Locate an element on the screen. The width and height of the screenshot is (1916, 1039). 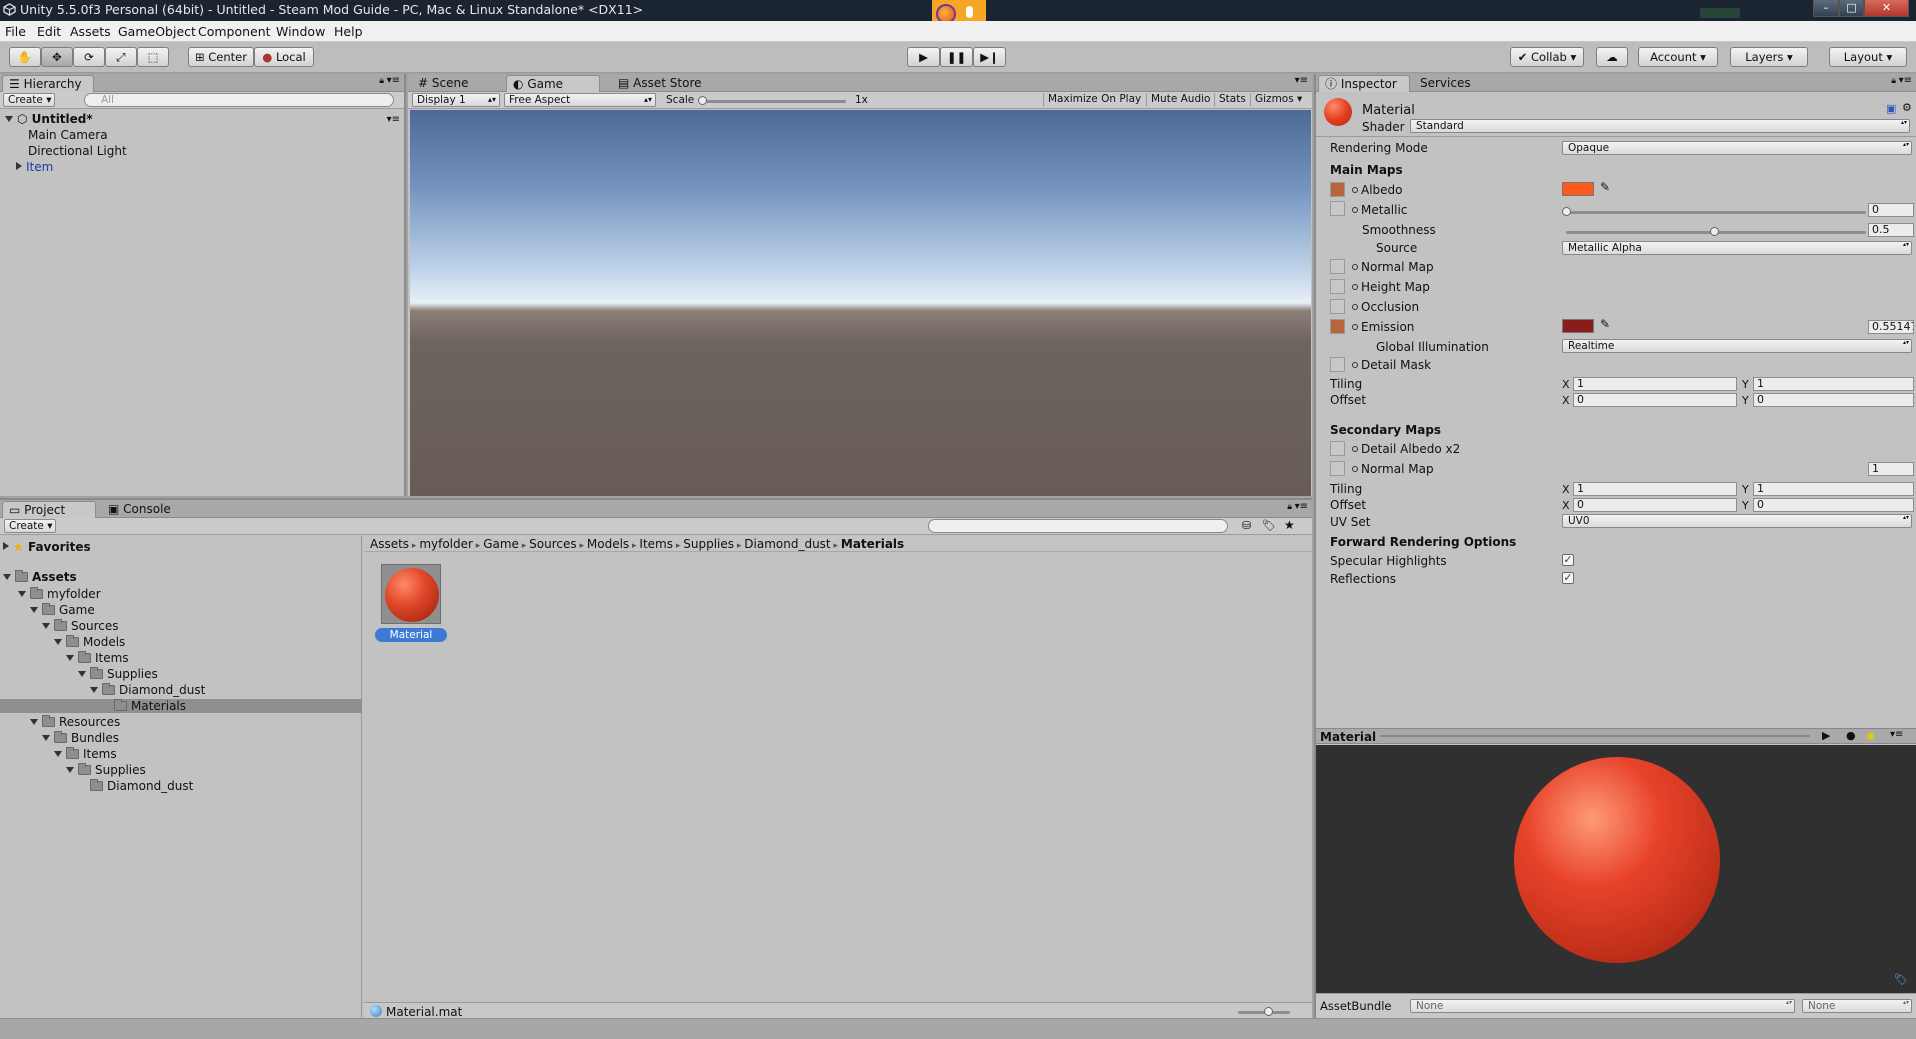
assetbundle-dropdown: None is located at coordinates (1602, 1006).